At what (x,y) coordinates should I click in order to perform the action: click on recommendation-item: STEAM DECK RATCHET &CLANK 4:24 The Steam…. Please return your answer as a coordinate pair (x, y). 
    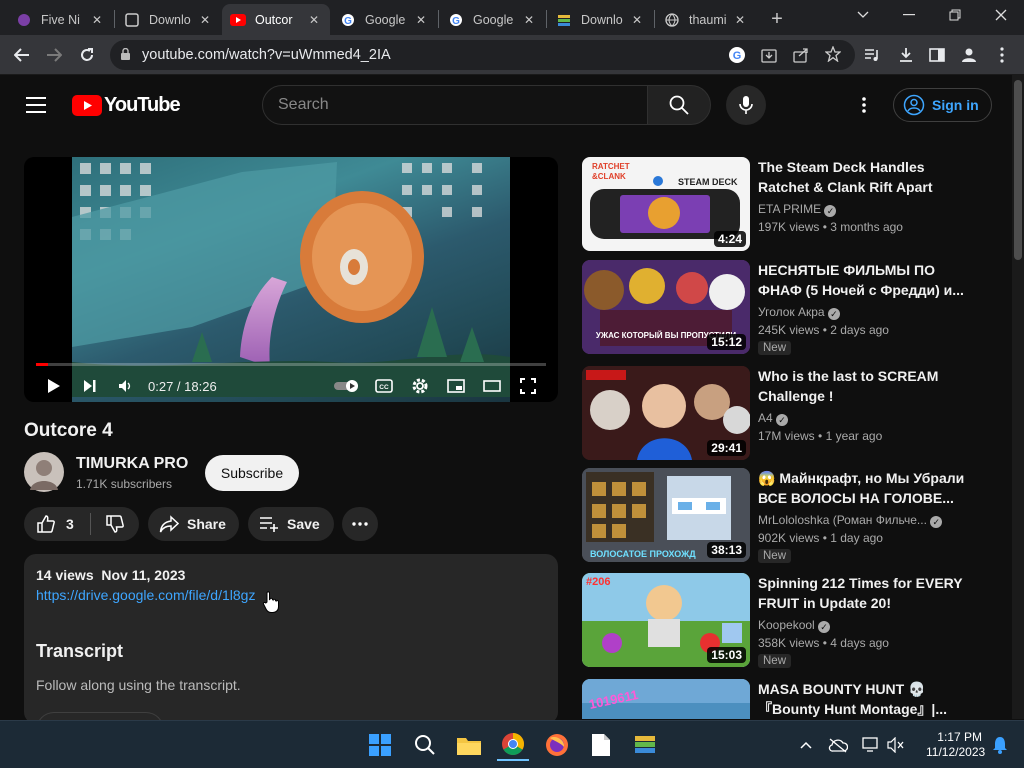
    Looking at the image, I should click on (797, 204).